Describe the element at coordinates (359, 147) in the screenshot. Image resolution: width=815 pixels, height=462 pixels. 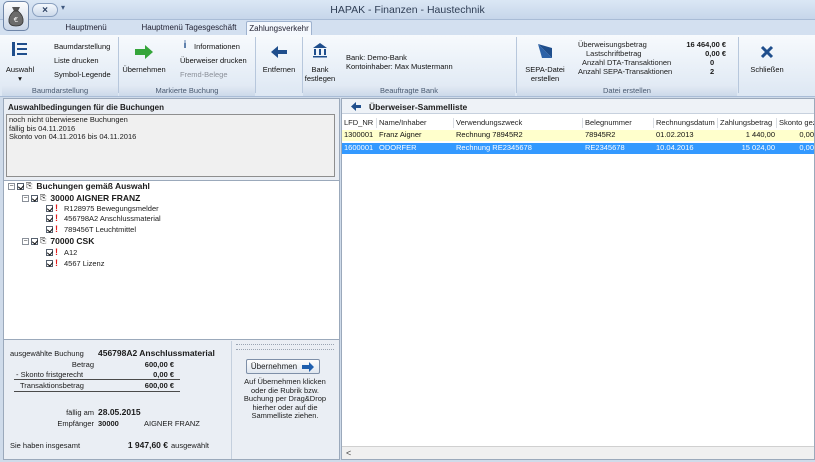
I see `cell: 1600001` at that location.